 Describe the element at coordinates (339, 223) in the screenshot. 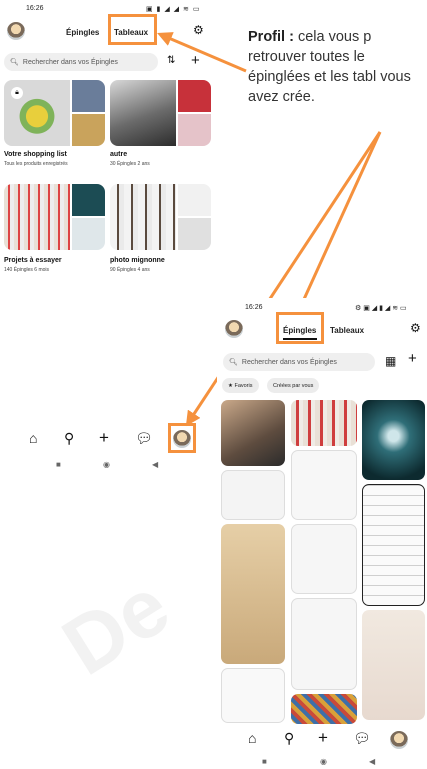

I see `arrow-to-tab-pins` at that location.